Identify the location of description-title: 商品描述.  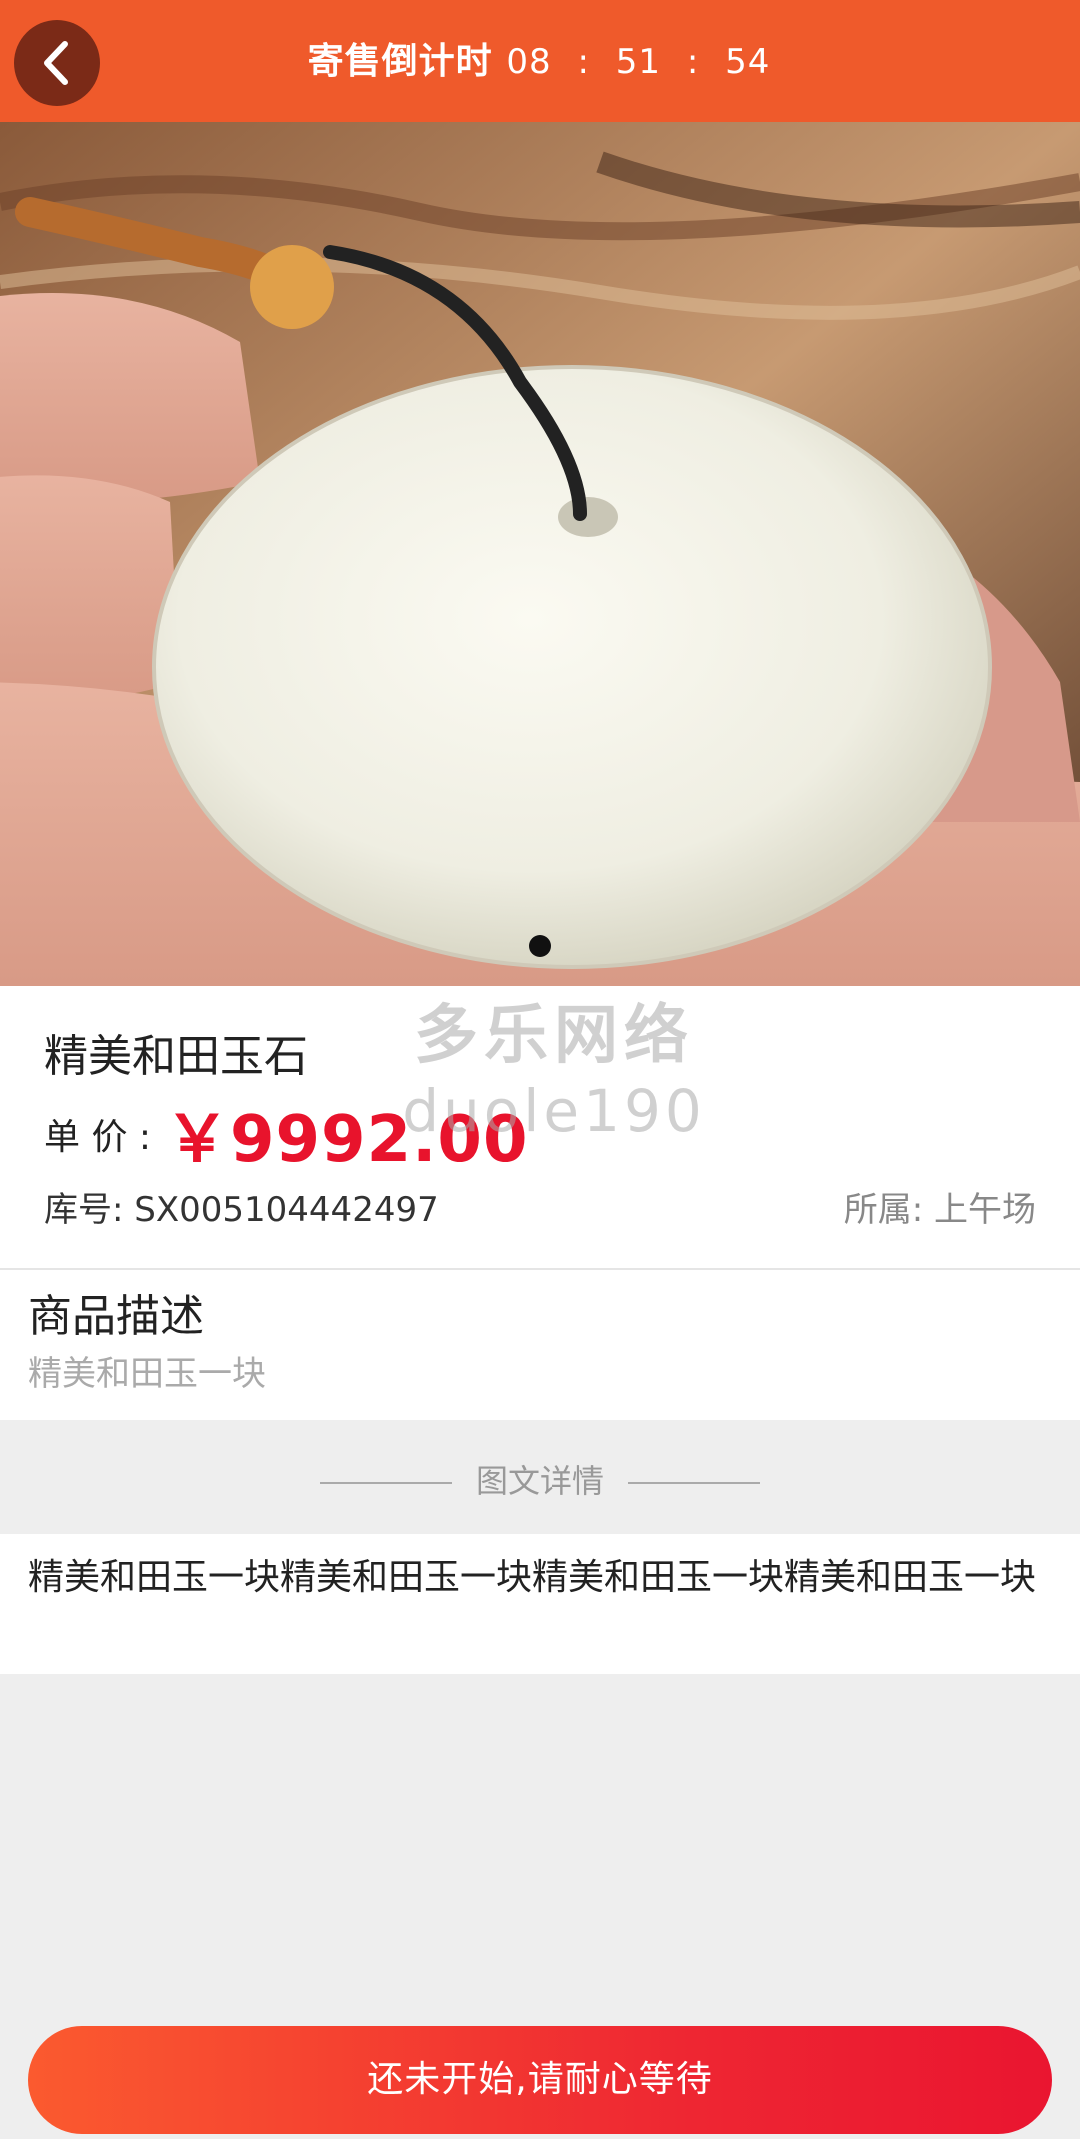
(116, 1316).